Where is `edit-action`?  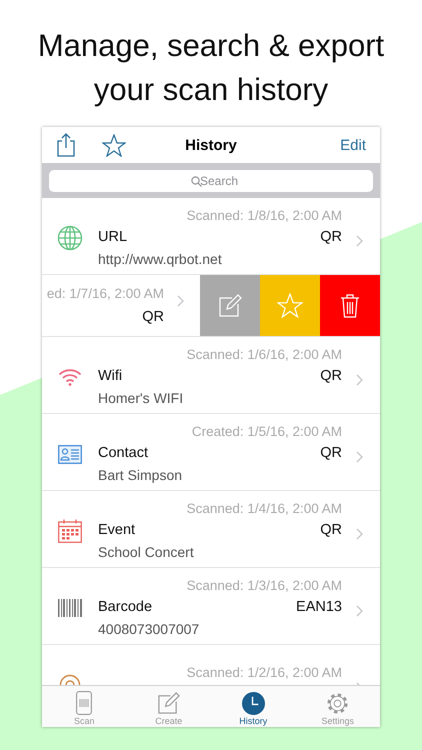
edit-action is located at coordinates (230, 305).